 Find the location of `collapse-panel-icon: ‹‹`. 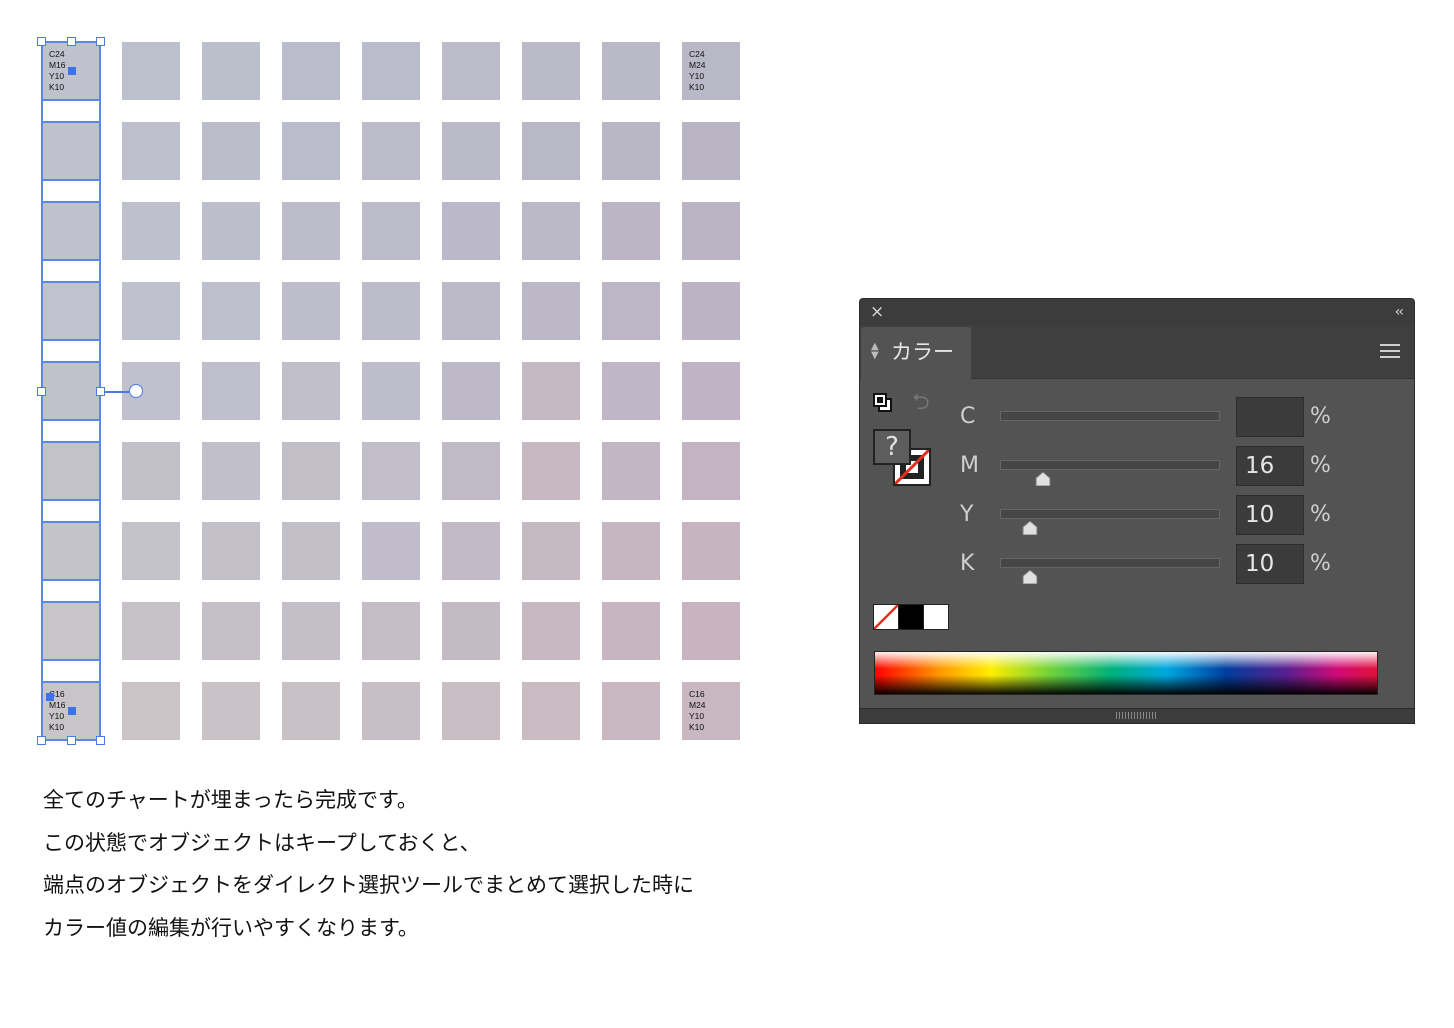

collapse-panel-icon: ‹‹ is located at coordinates (1399, 312).